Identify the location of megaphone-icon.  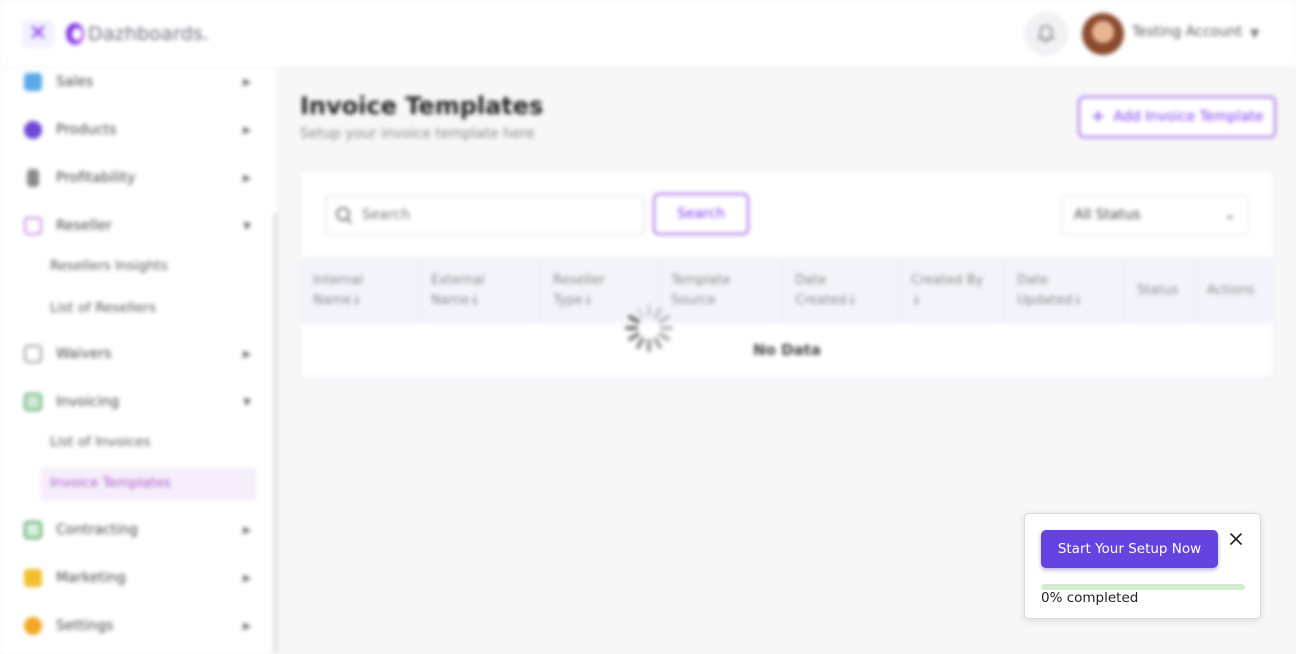
(33, 578).